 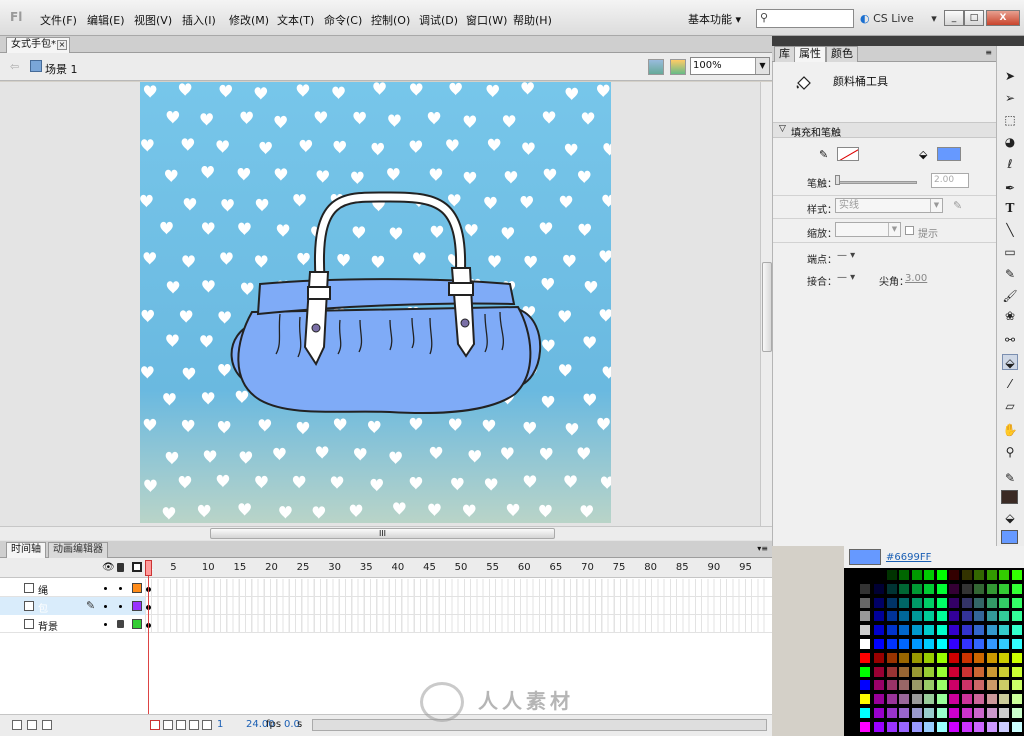 What do you see at coordinates (1010, 452) in the screenshot?
I see `zoom-tool-icon: ⚲` at bounding box center [1010, 452].